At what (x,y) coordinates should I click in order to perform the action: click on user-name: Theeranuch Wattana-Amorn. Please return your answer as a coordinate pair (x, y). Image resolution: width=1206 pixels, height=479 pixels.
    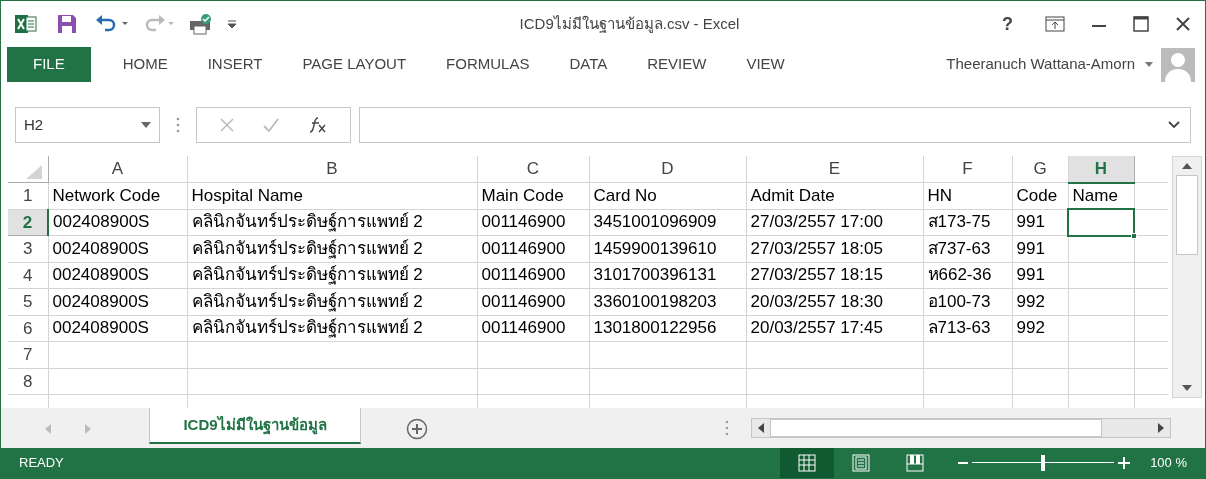
    Looking at the image, I should click on (1040, 64).